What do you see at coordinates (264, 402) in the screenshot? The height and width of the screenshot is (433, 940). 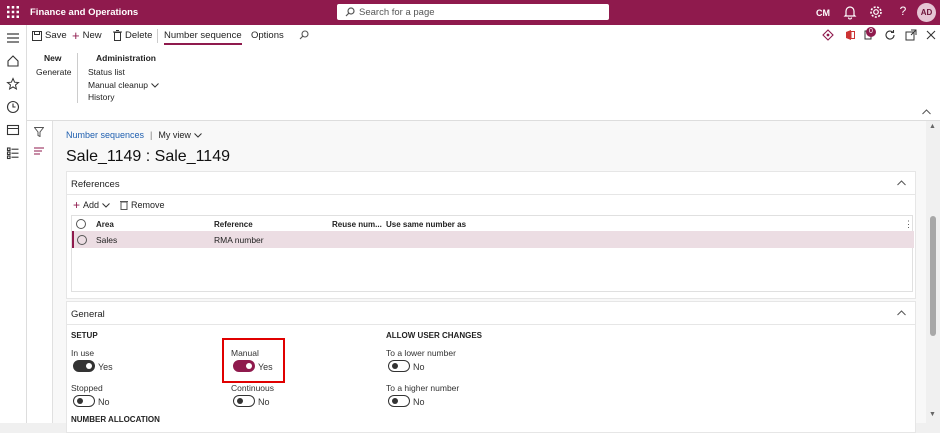 I see `continuous-value: No` at bounding box center [264, 402].